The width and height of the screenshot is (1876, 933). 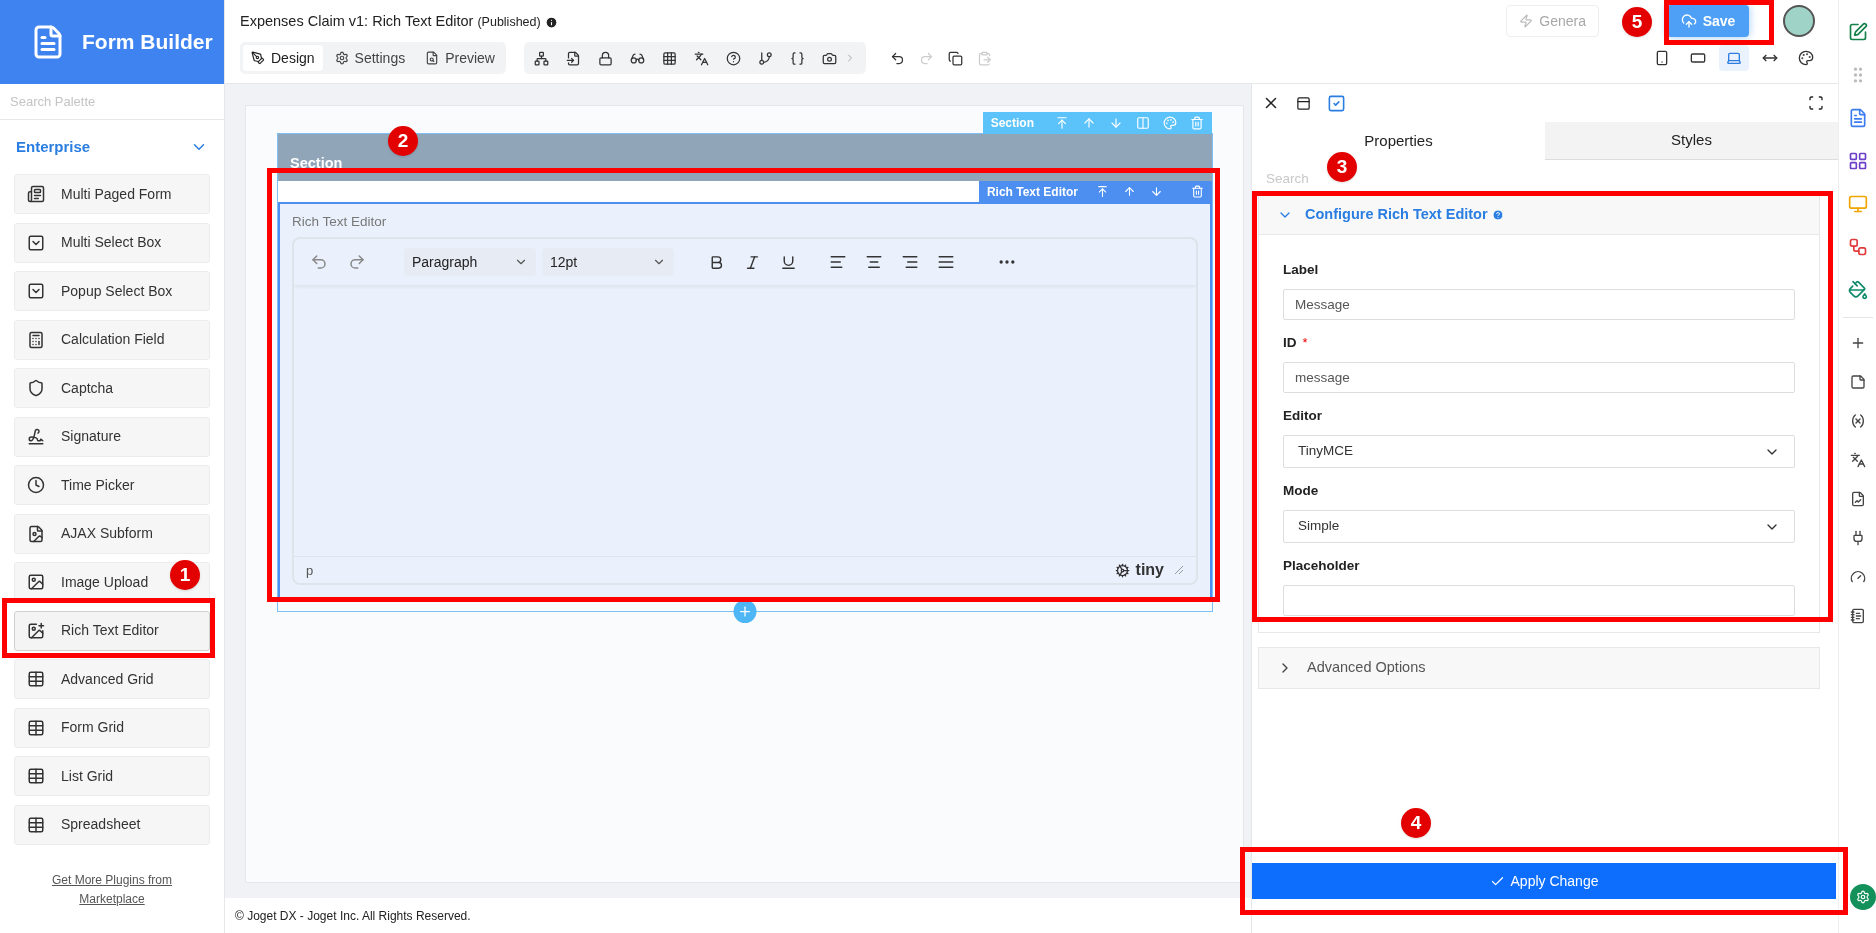 What do you see at coordinates (112, 339) in the screenshot?
I see `palette-item: Calculation Field` at bounding box center [112, 339].